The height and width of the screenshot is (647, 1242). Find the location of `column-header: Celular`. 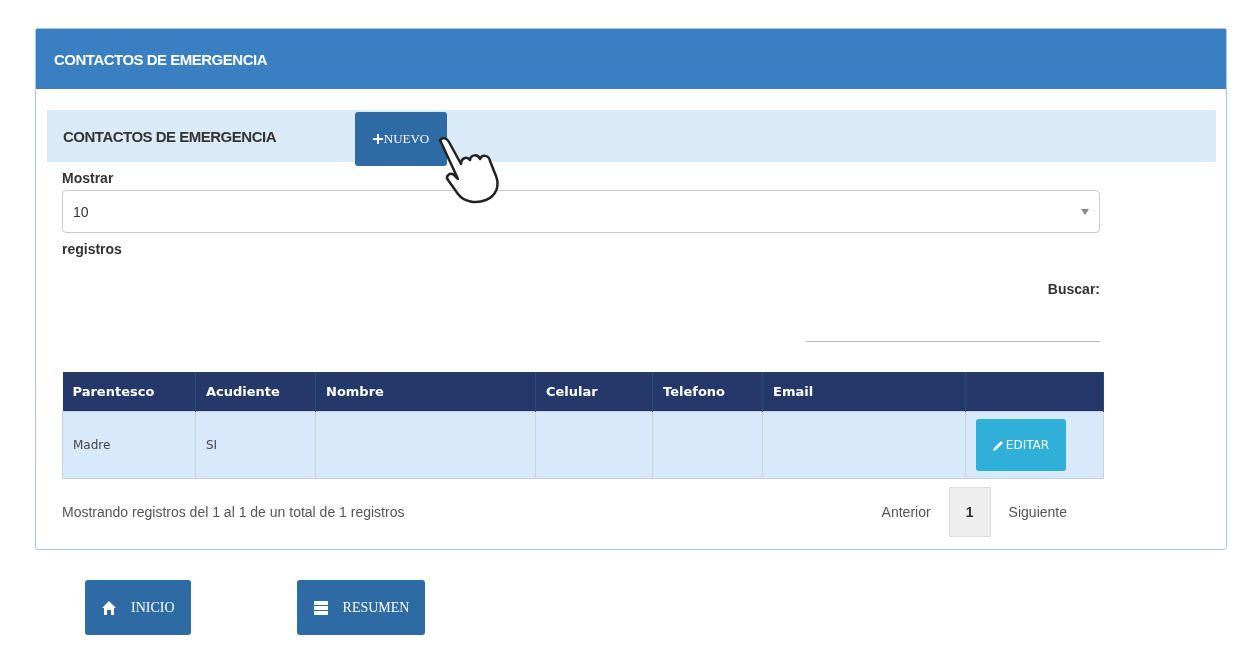

column-header: Celular is located at coordinates (594, 392).